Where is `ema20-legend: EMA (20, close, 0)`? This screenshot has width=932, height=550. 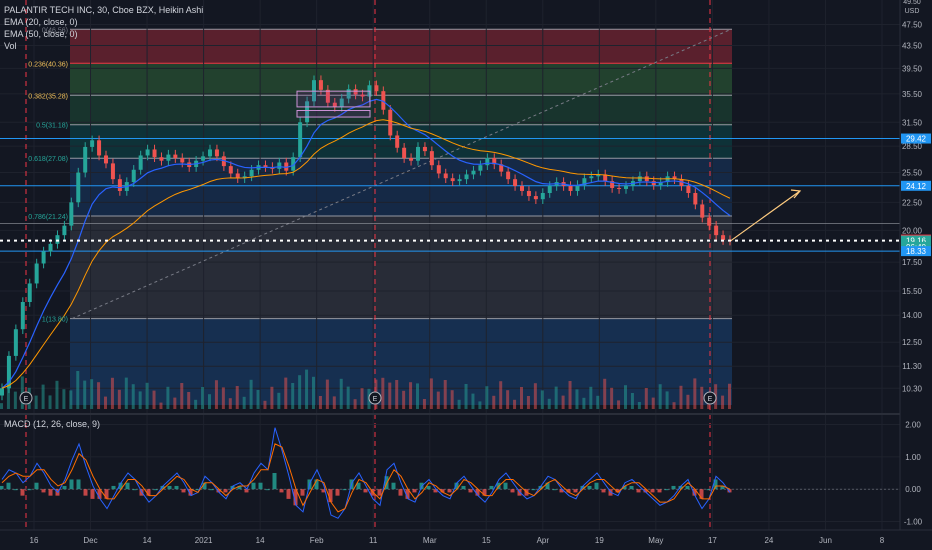 ema20-legend: EMA (20, close, 0) is located at coordinates (41, 22).